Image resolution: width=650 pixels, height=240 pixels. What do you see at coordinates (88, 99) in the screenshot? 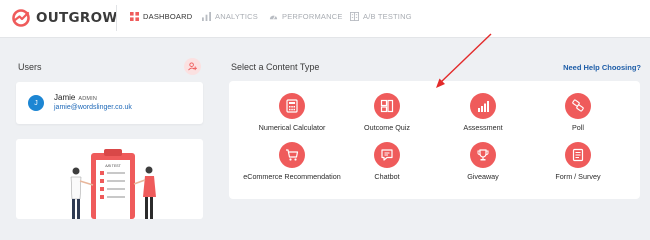
I see `user-role-badge: ADMIN` at bounding box center [88, 99].